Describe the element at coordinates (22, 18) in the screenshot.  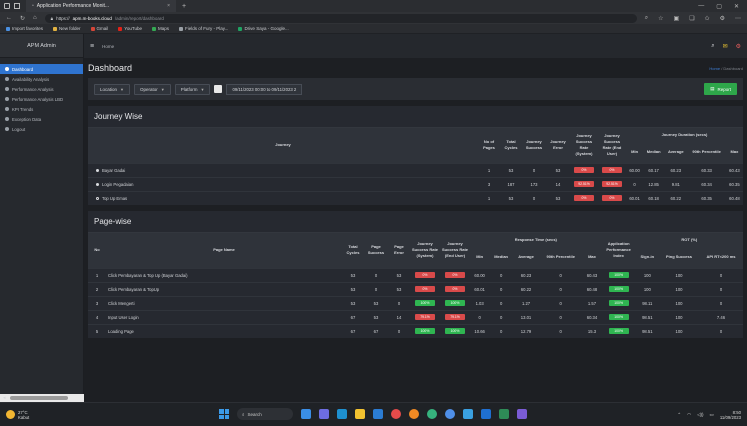
I see `reload-button: ↻` at that location.